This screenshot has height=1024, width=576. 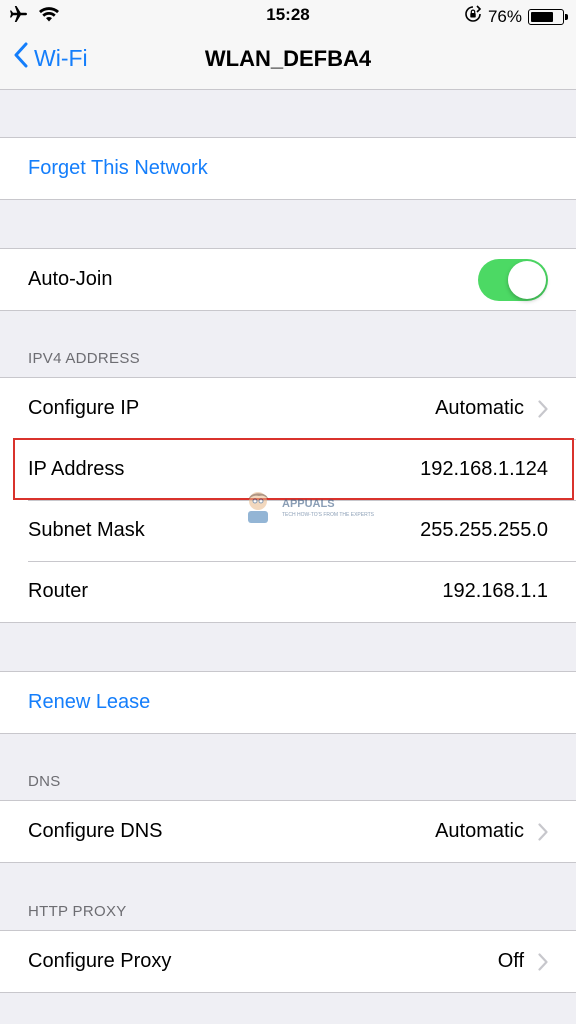 I want to click on auto-join-row: Auto-Join, so click(x=288, y=279).